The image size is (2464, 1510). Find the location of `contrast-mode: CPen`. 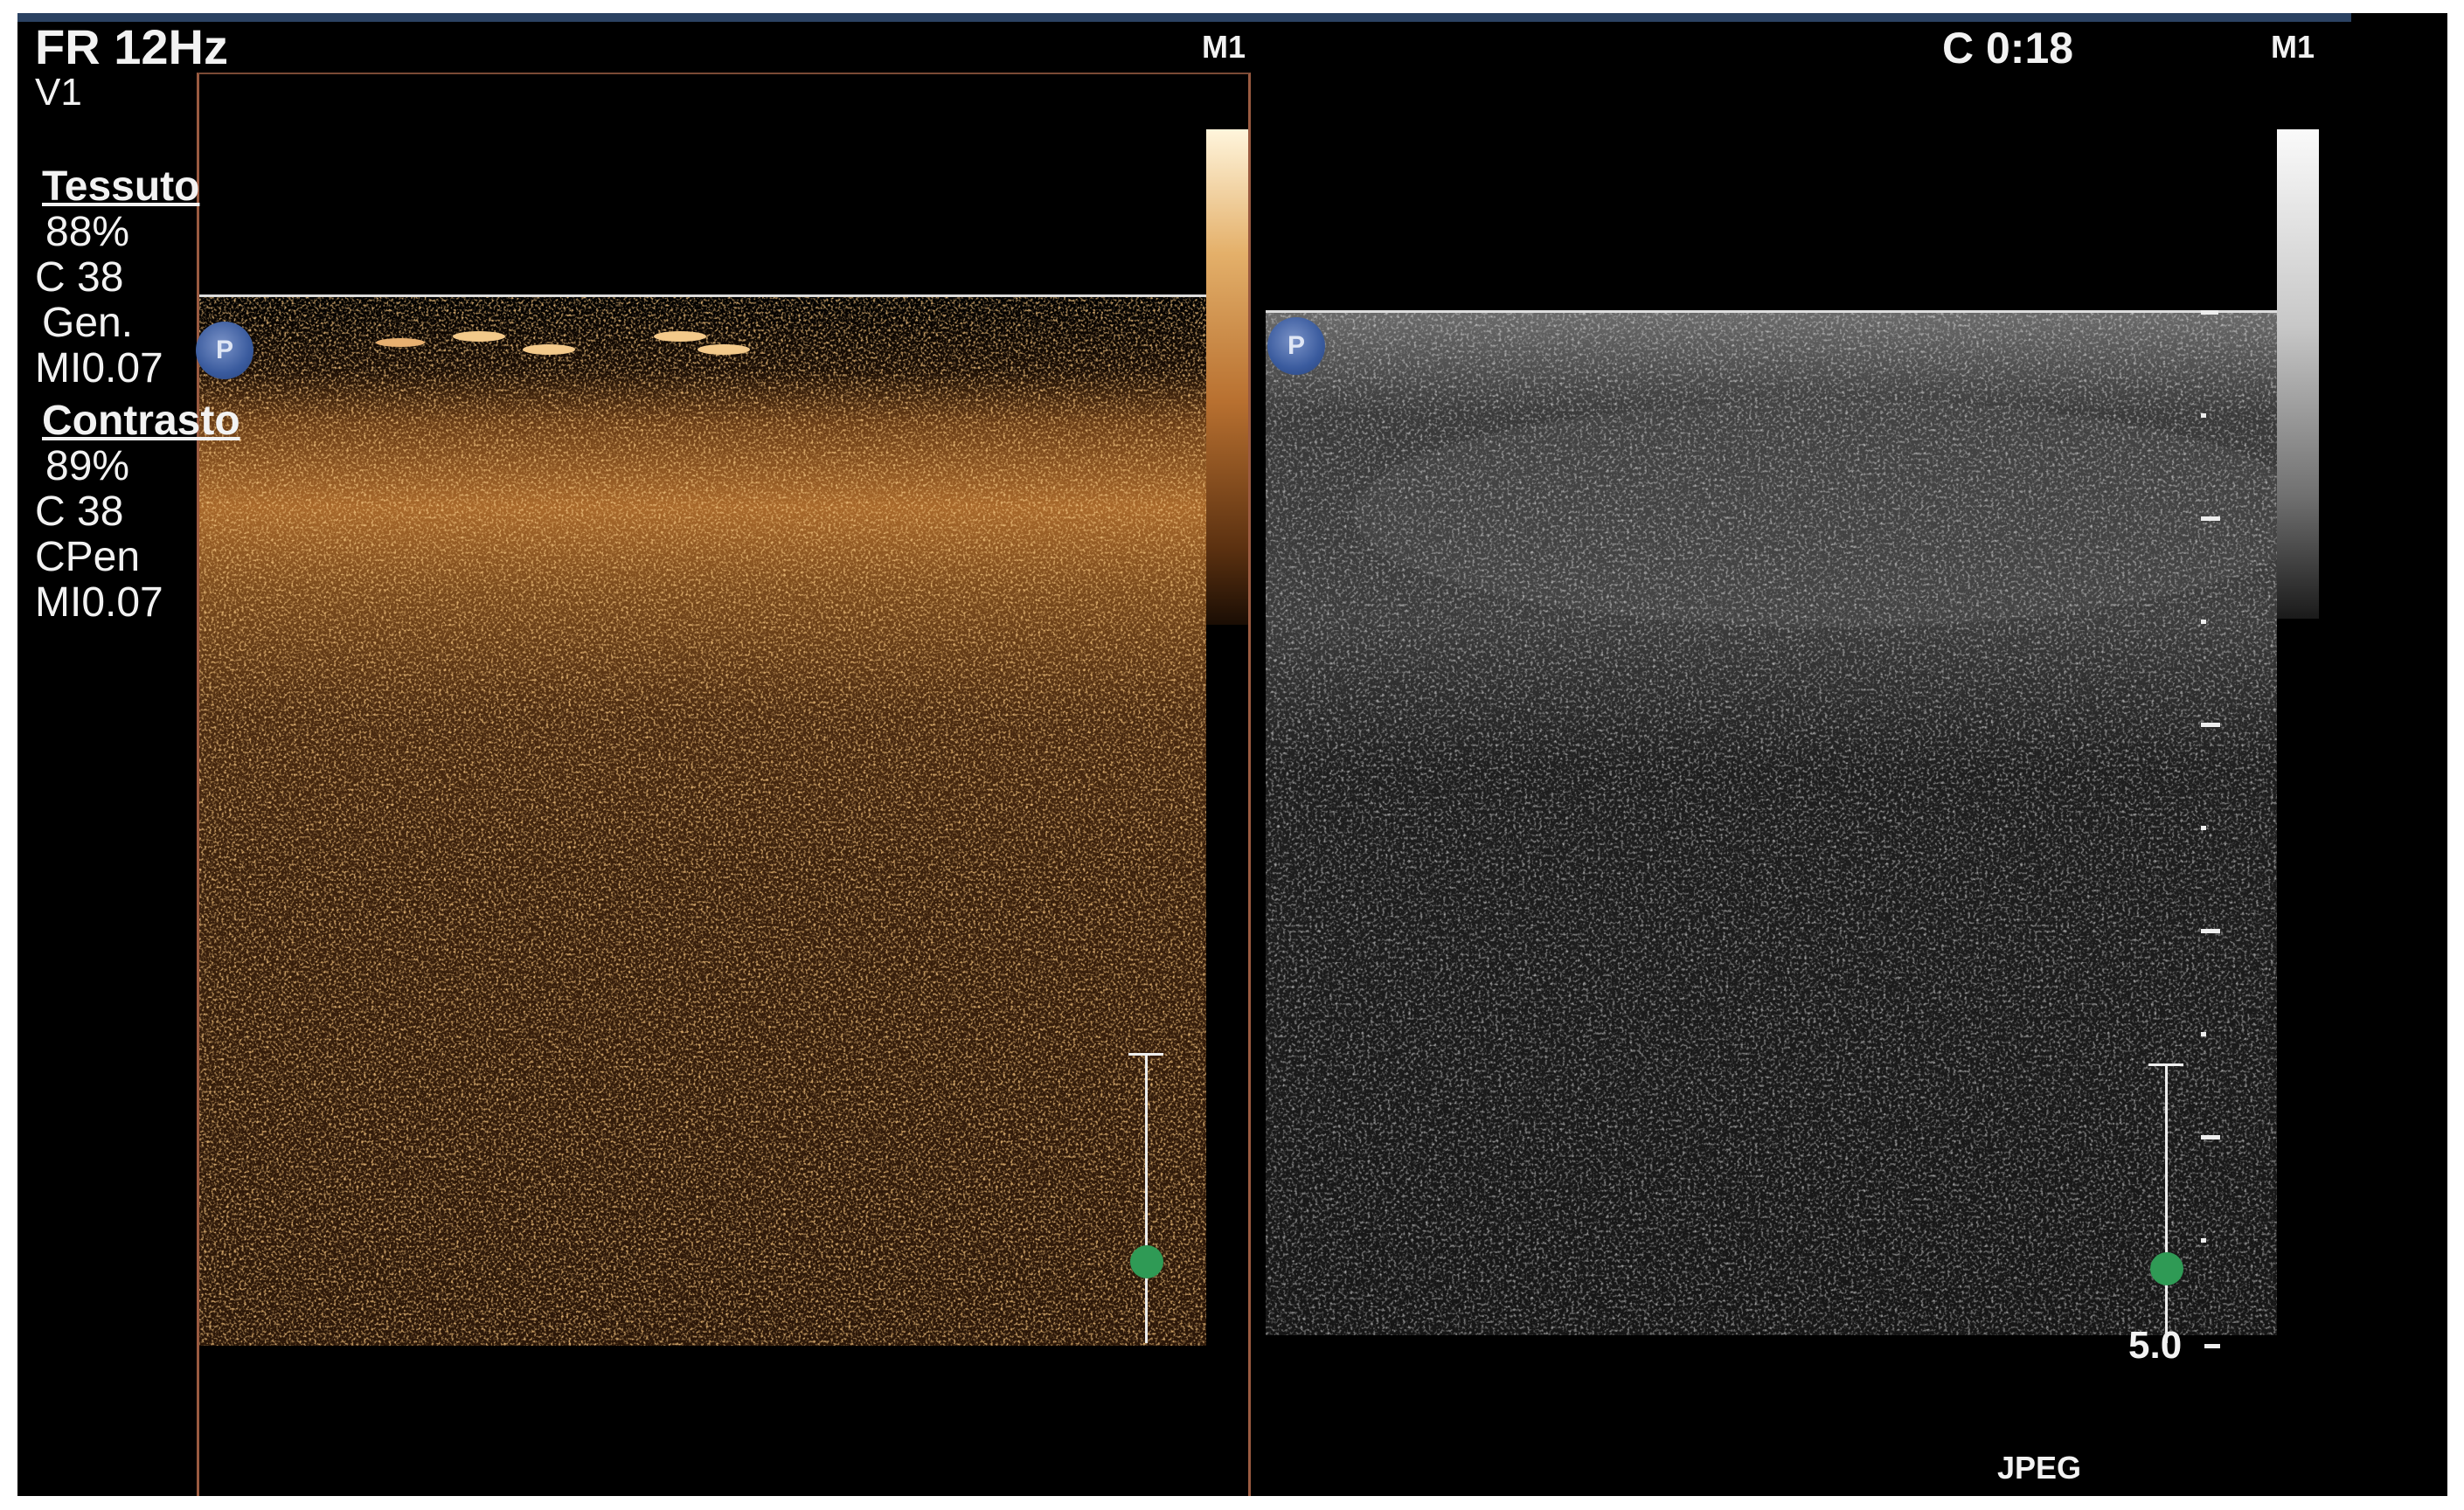

contrast-mode: CPen is located at coordinates (88, 557).